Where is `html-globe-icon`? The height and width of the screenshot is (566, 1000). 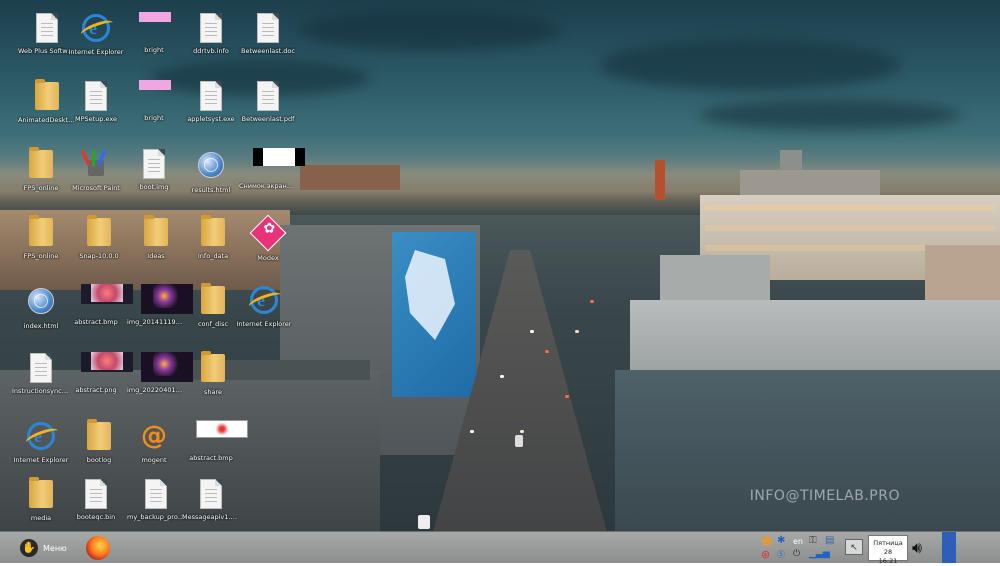
html-globe-icon is located at coordinates (41, 301).